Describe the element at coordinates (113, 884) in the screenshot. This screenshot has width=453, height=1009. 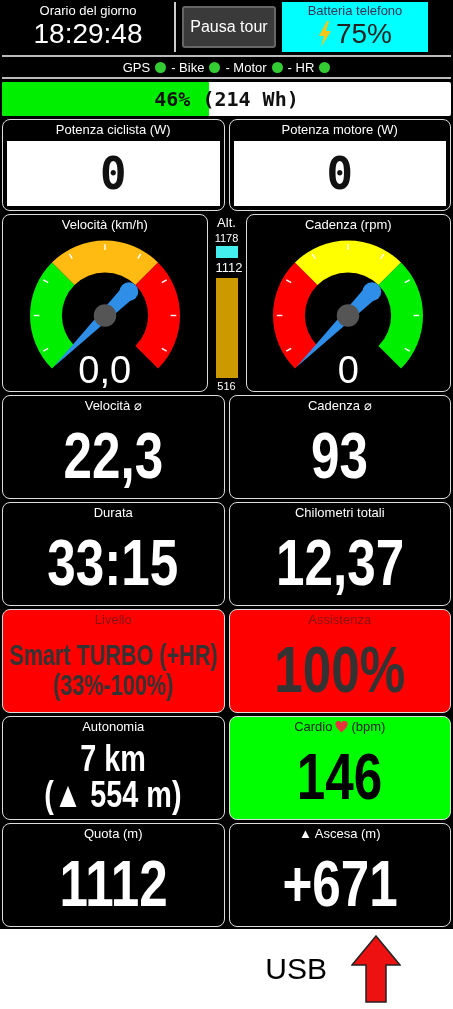
I see `tile-value: 1112` at that location.